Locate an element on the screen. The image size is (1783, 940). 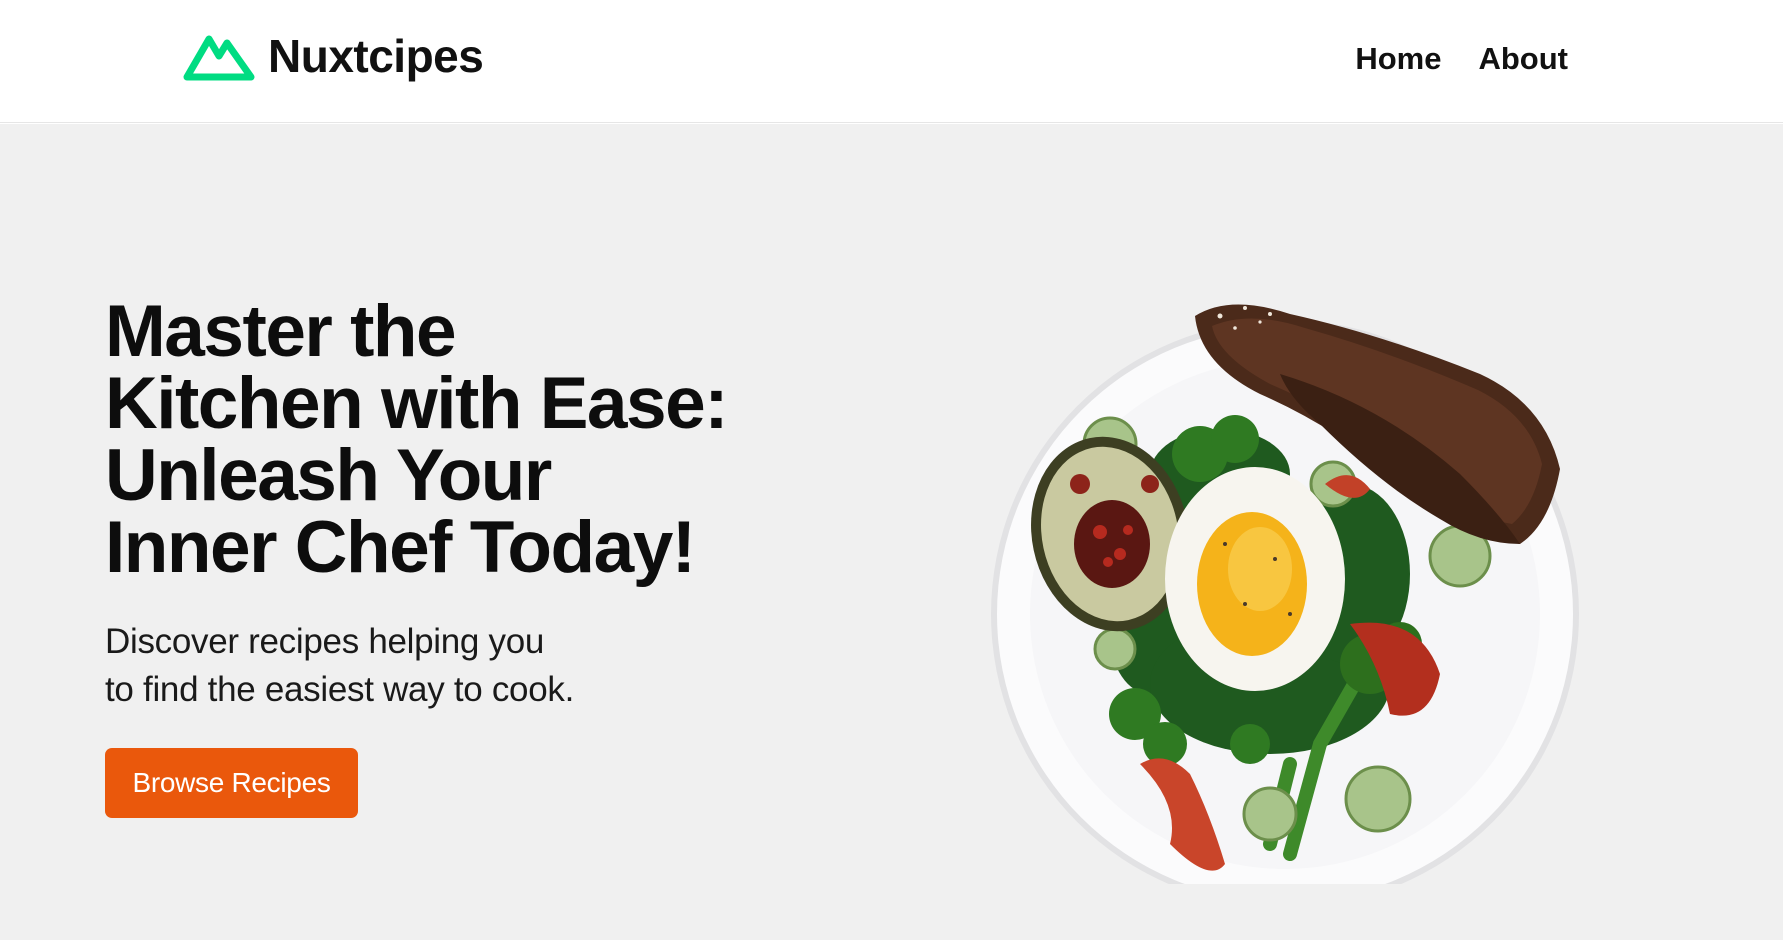
nav-link-about: About is located at coordinates (1523, 58).